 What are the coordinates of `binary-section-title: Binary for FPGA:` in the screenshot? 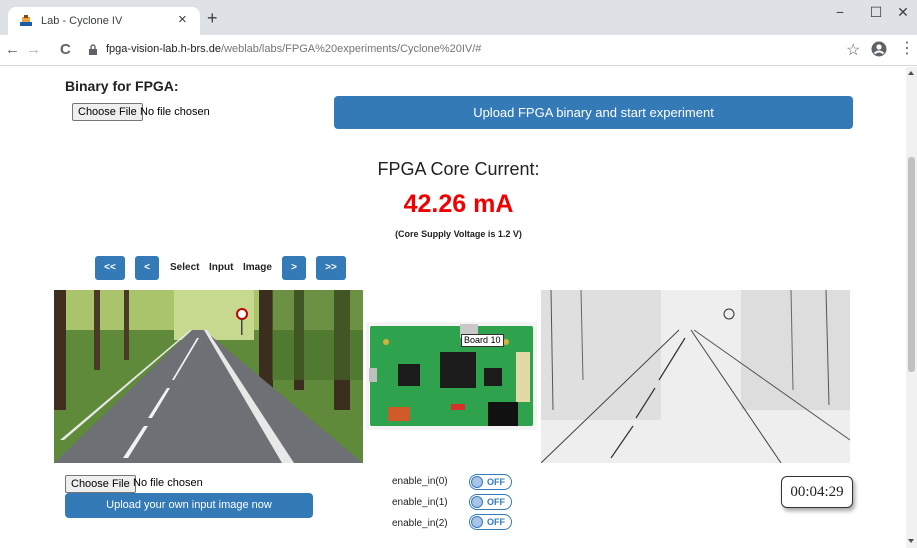 It's located at (122, 86).